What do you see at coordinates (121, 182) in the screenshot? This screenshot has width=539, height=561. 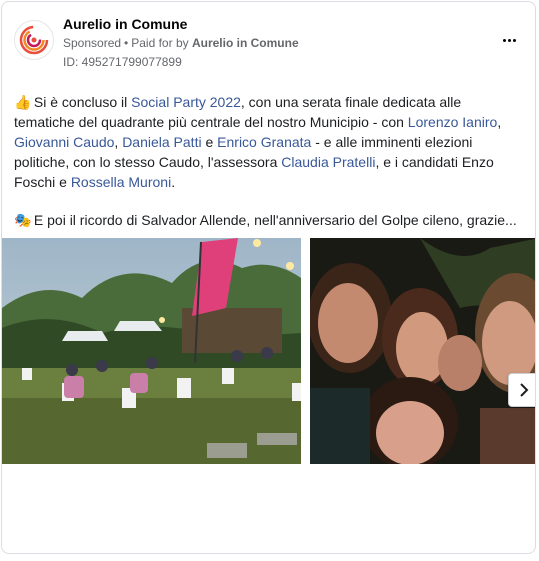 I see `mention-rossella-muroni: Rossella Muroni` at bounding box center [121, 182].